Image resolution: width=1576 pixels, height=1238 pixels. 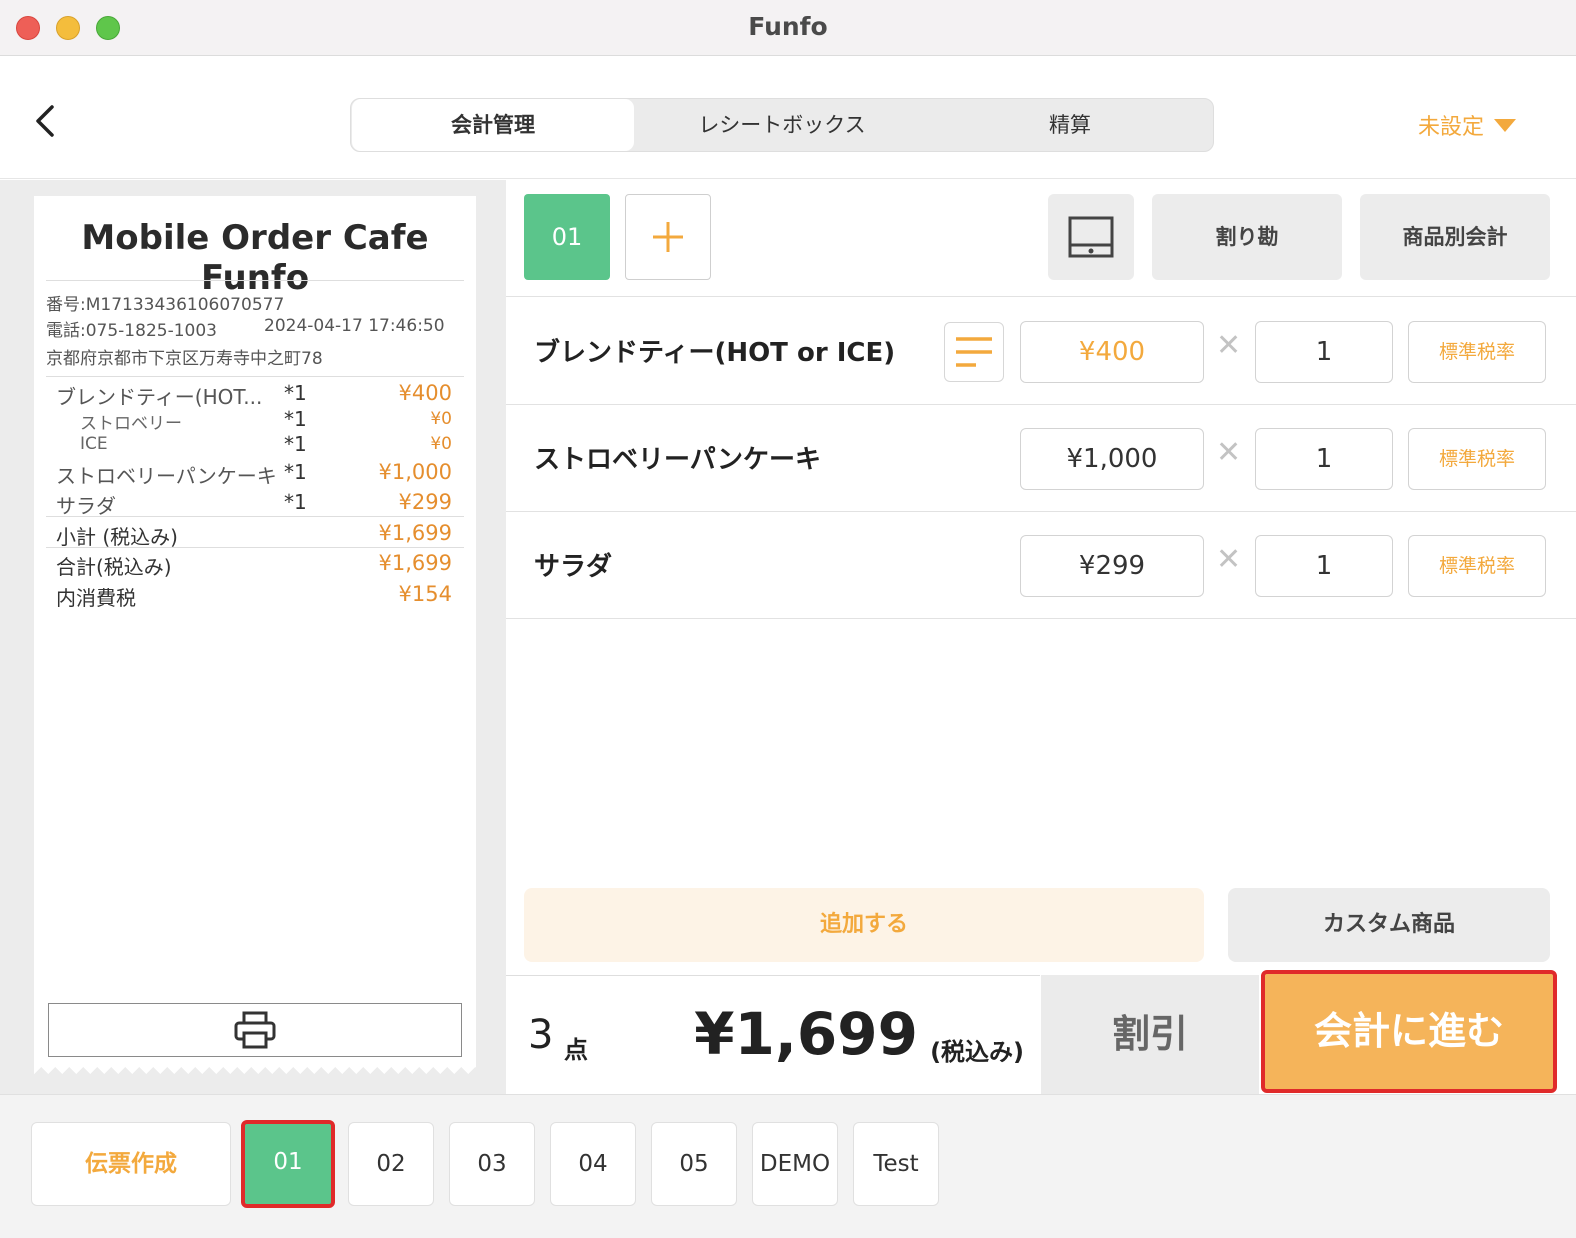 I want to click on cash-drawer-button, so click(x=1091, y=237).